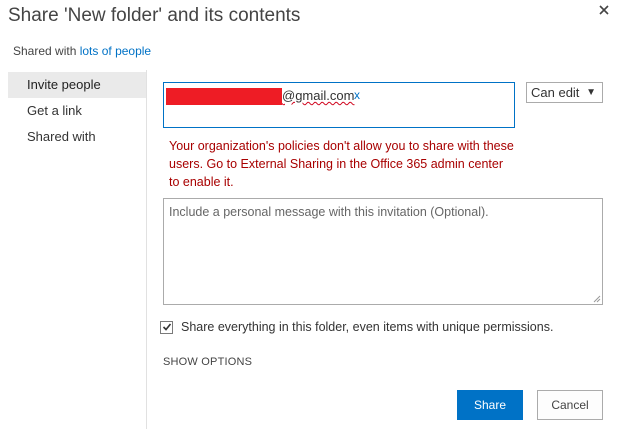  Describe the element at coordinates (207, 362) in the screenshot. I see `show-options-link: SHOW OPTIONS` at that location.